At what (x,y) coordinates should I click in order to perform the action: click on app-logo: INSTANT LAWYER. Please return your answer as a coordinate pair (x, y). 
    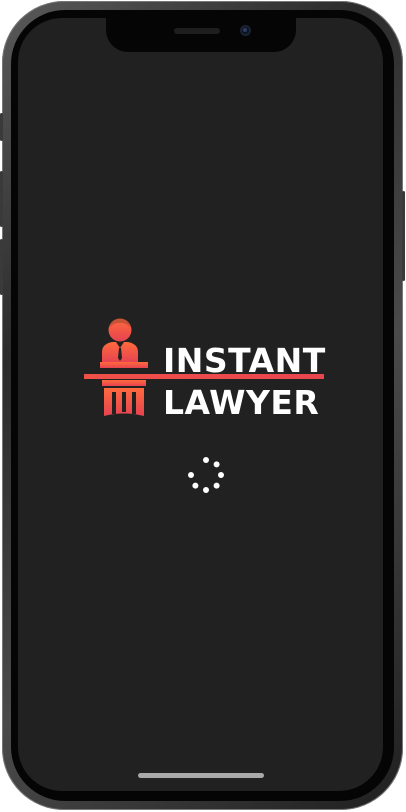
    Looking at the image, I should click on (207, 365).